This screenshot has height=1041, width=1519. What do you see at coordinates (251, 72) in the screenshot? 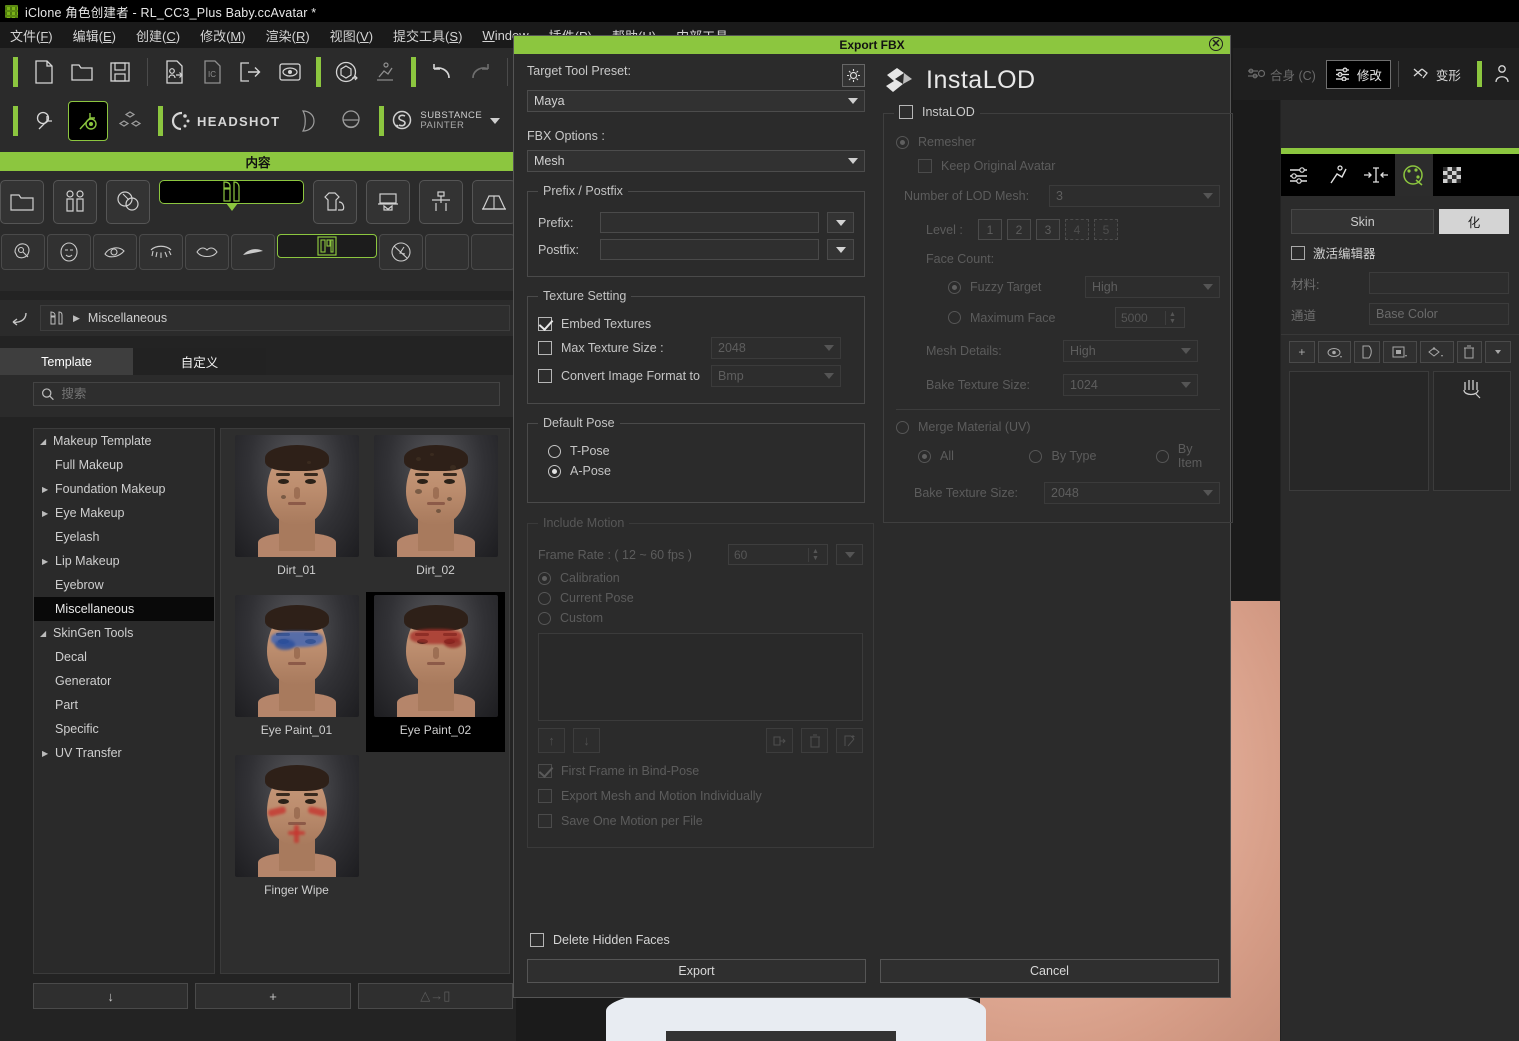
I see `export-fbx-button` at bounding box center [251, 72].